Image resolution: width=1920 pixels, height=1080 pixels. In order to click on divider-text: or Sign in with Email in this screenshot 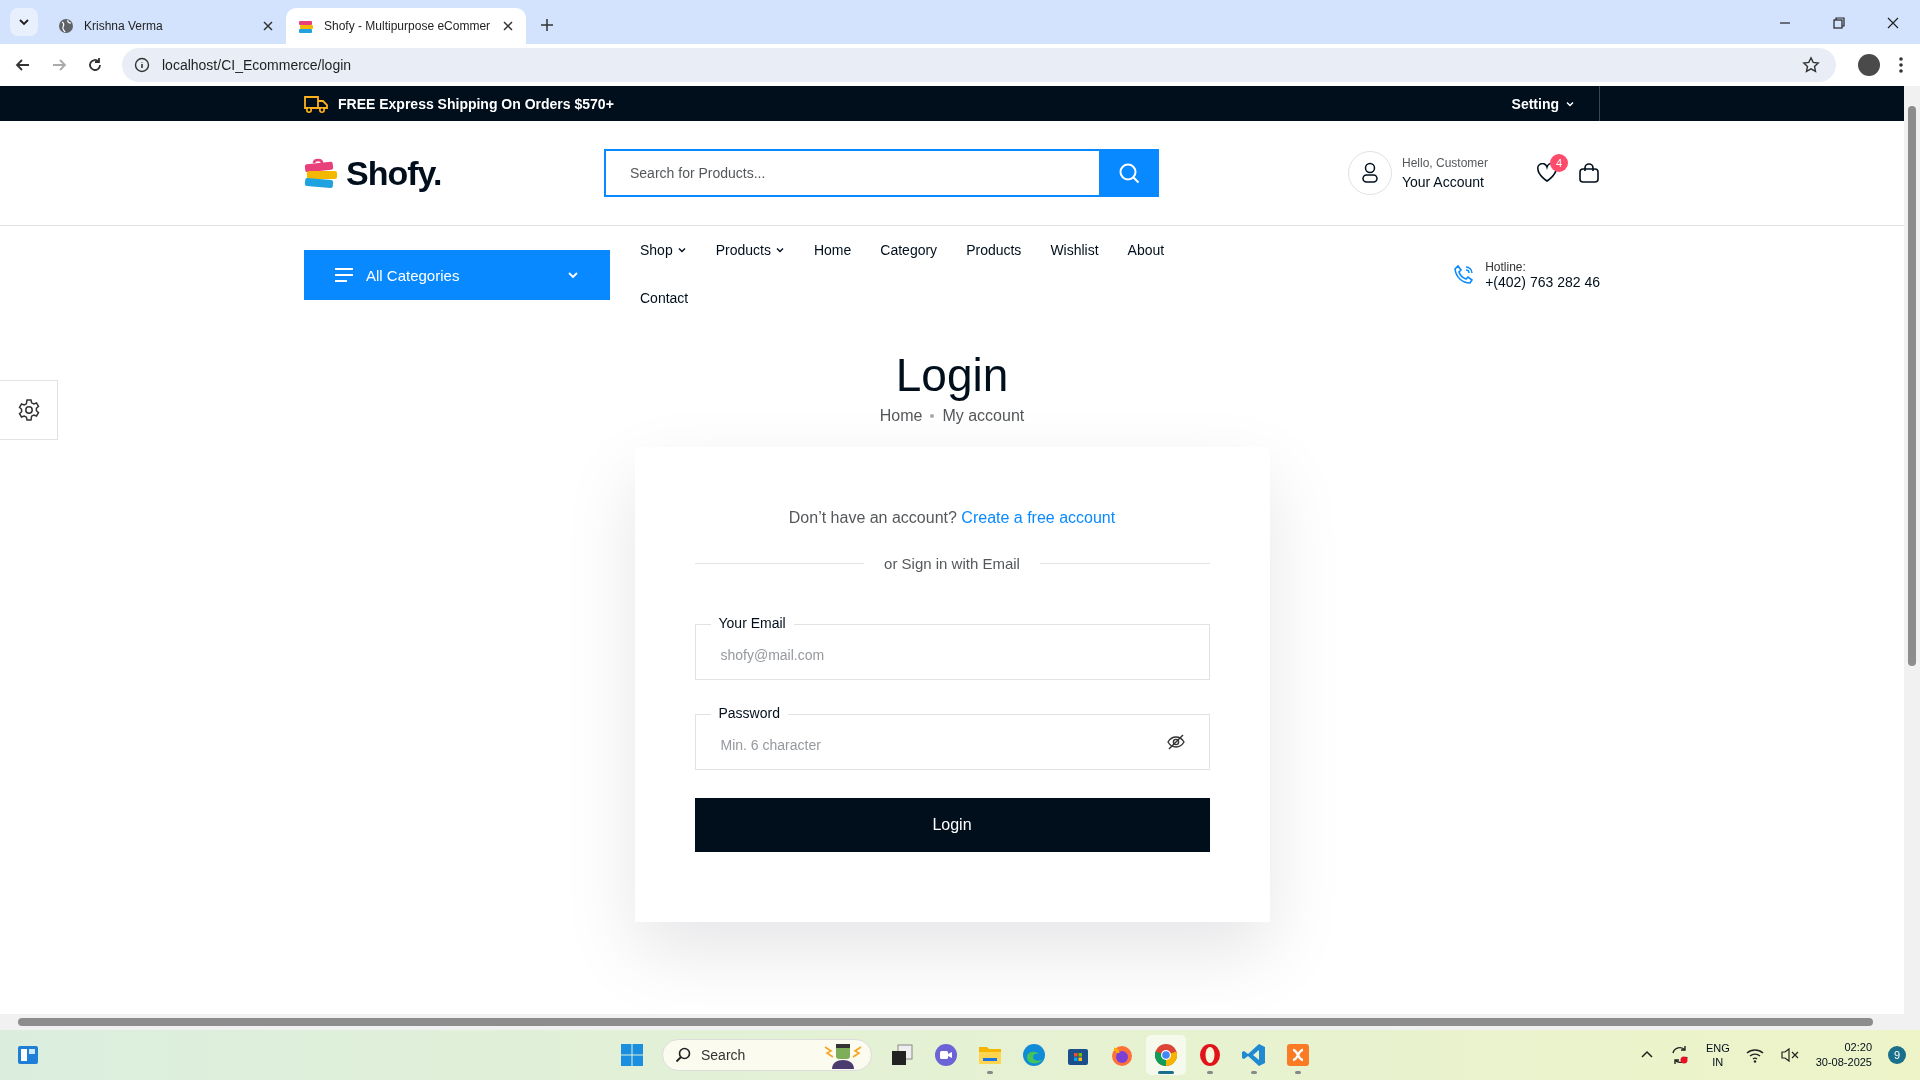, I will do `click(952, 563)`.